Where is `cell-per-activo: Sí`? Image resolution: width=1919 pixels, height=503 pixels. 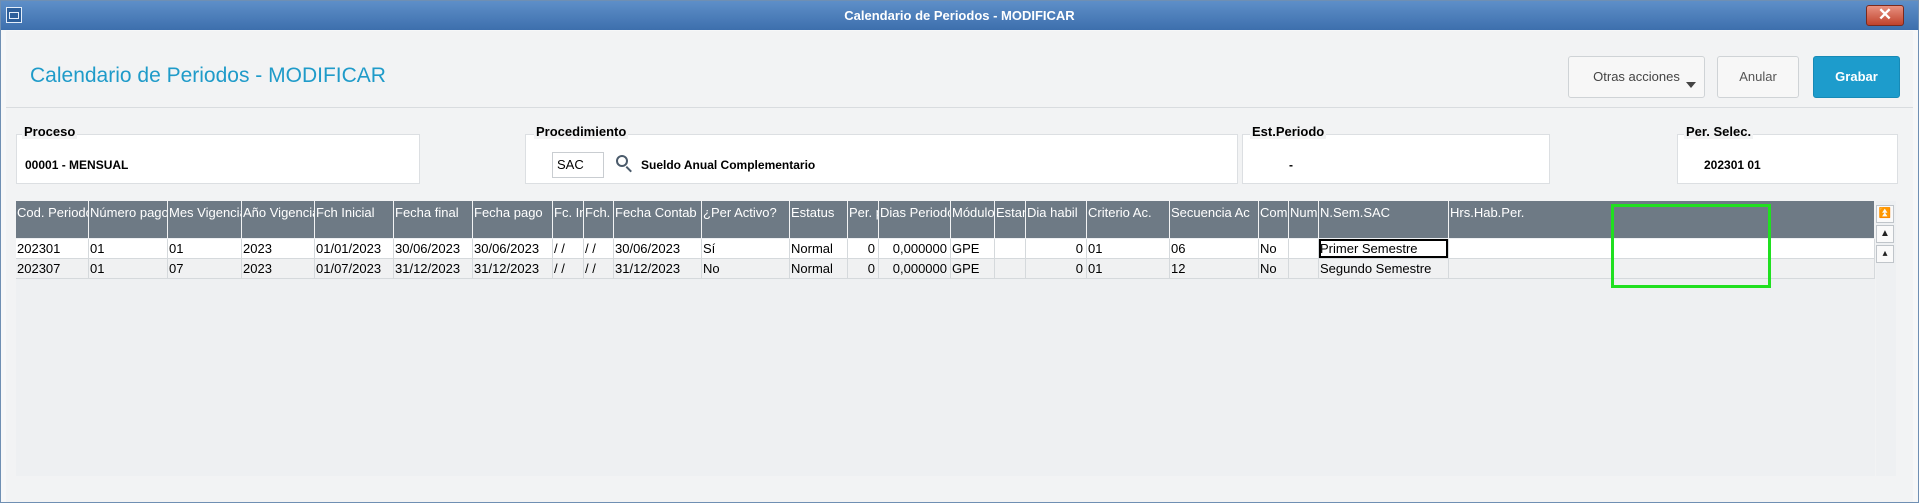 cell-per-activo: Sí is located at coordinates (746, 249).